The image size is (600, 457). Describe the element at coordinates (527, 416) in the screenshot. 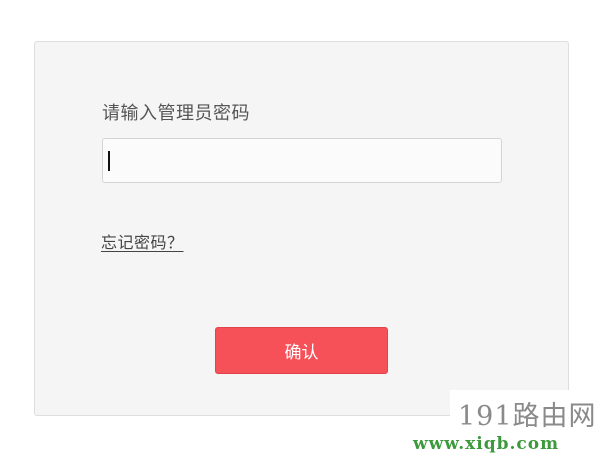

I see `watermark-title: 191路由网` at that location.